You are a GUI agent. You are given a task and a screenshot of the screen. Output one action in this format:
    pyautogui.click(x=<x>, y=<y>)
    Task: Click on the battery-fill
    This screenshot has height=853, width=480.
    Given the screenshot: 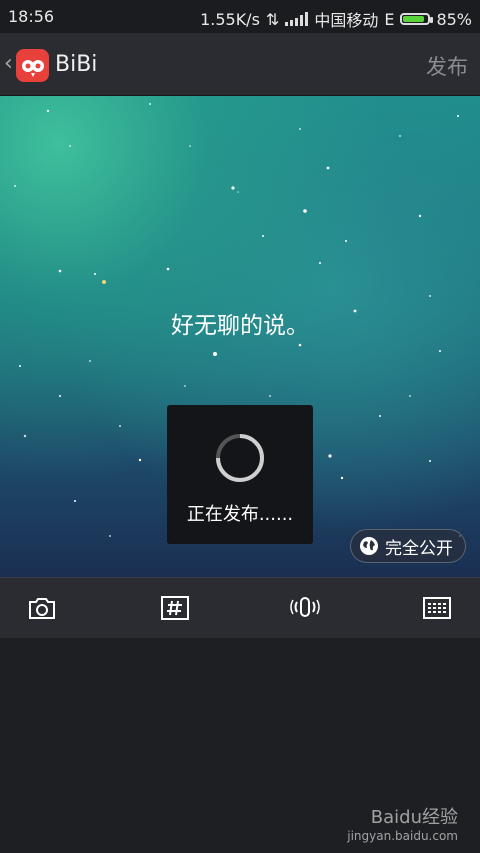 What is the action you would take?
    pyautogui.click(x=413, y=19)
    